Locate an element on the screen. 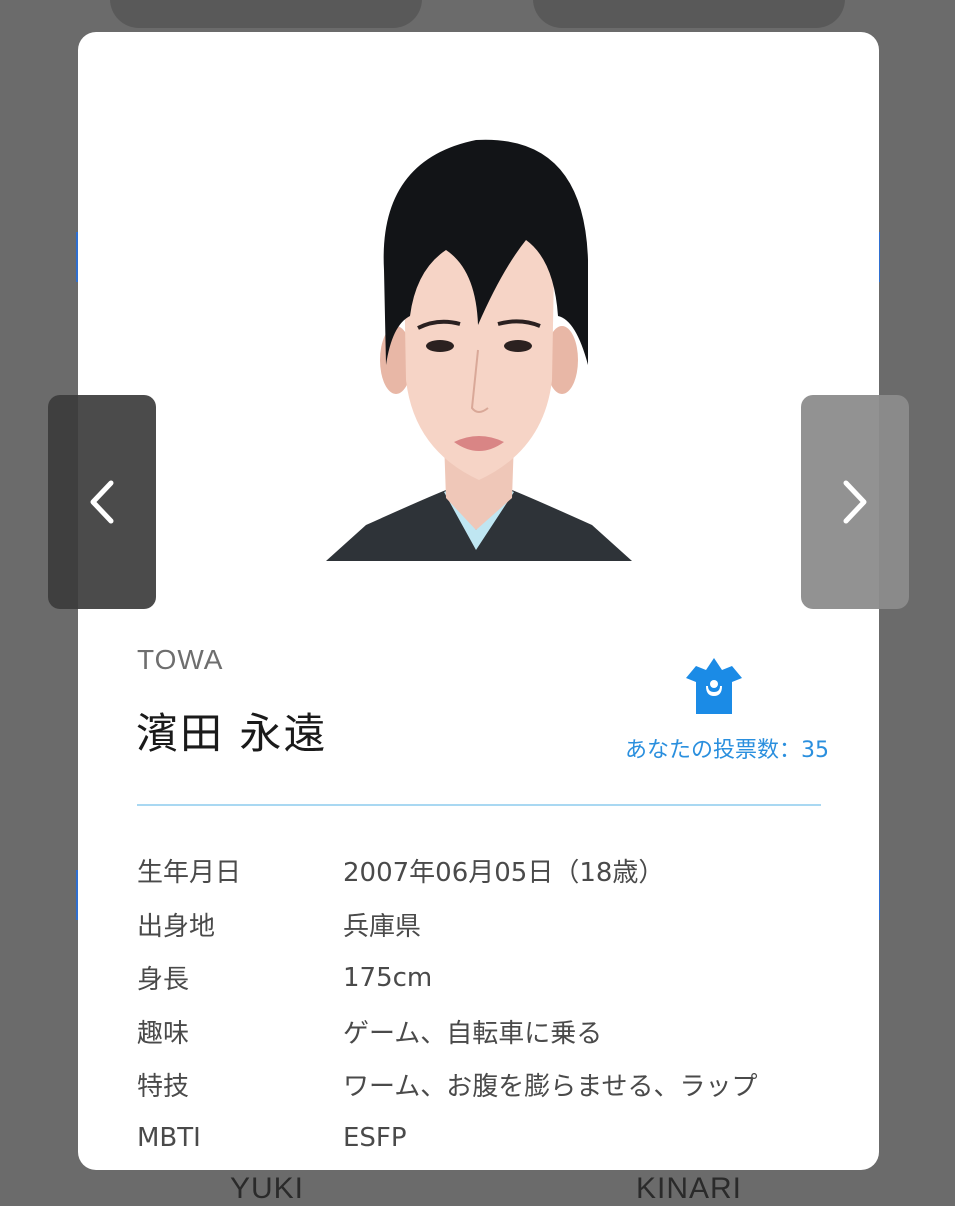 The image size is (955, 1206). background-member-name: KINARI is located at coordinates (689, 1189).